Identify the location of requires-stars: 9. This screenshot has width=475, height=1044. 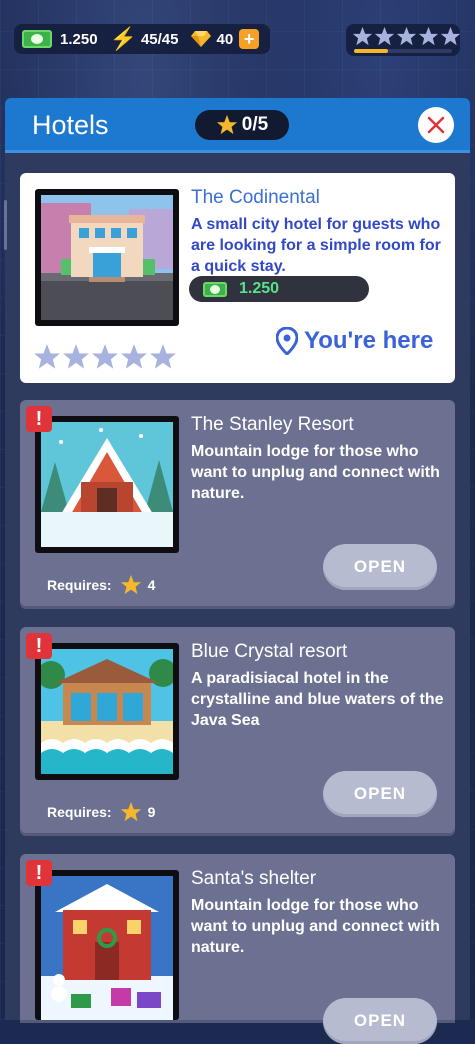
(151, 812).